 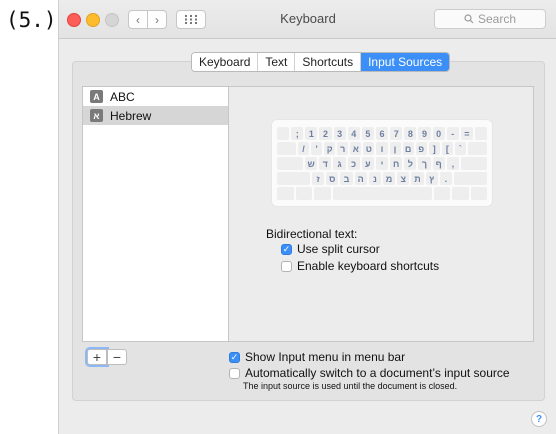 I want to click on split-cursor-checkbox: ✓, so click(x=286, y=249).